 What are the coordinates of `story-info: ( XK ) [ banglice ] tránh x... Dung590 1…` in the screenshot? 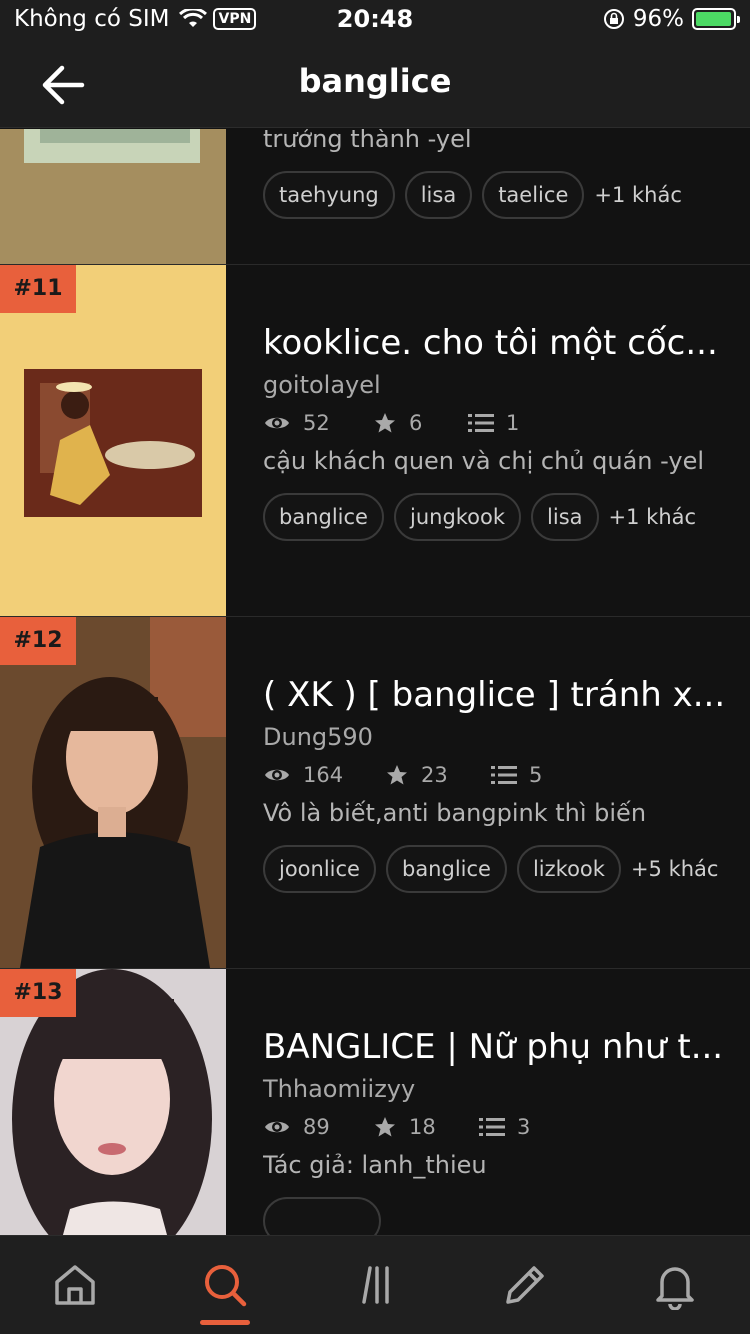 It's located at (496, 784).